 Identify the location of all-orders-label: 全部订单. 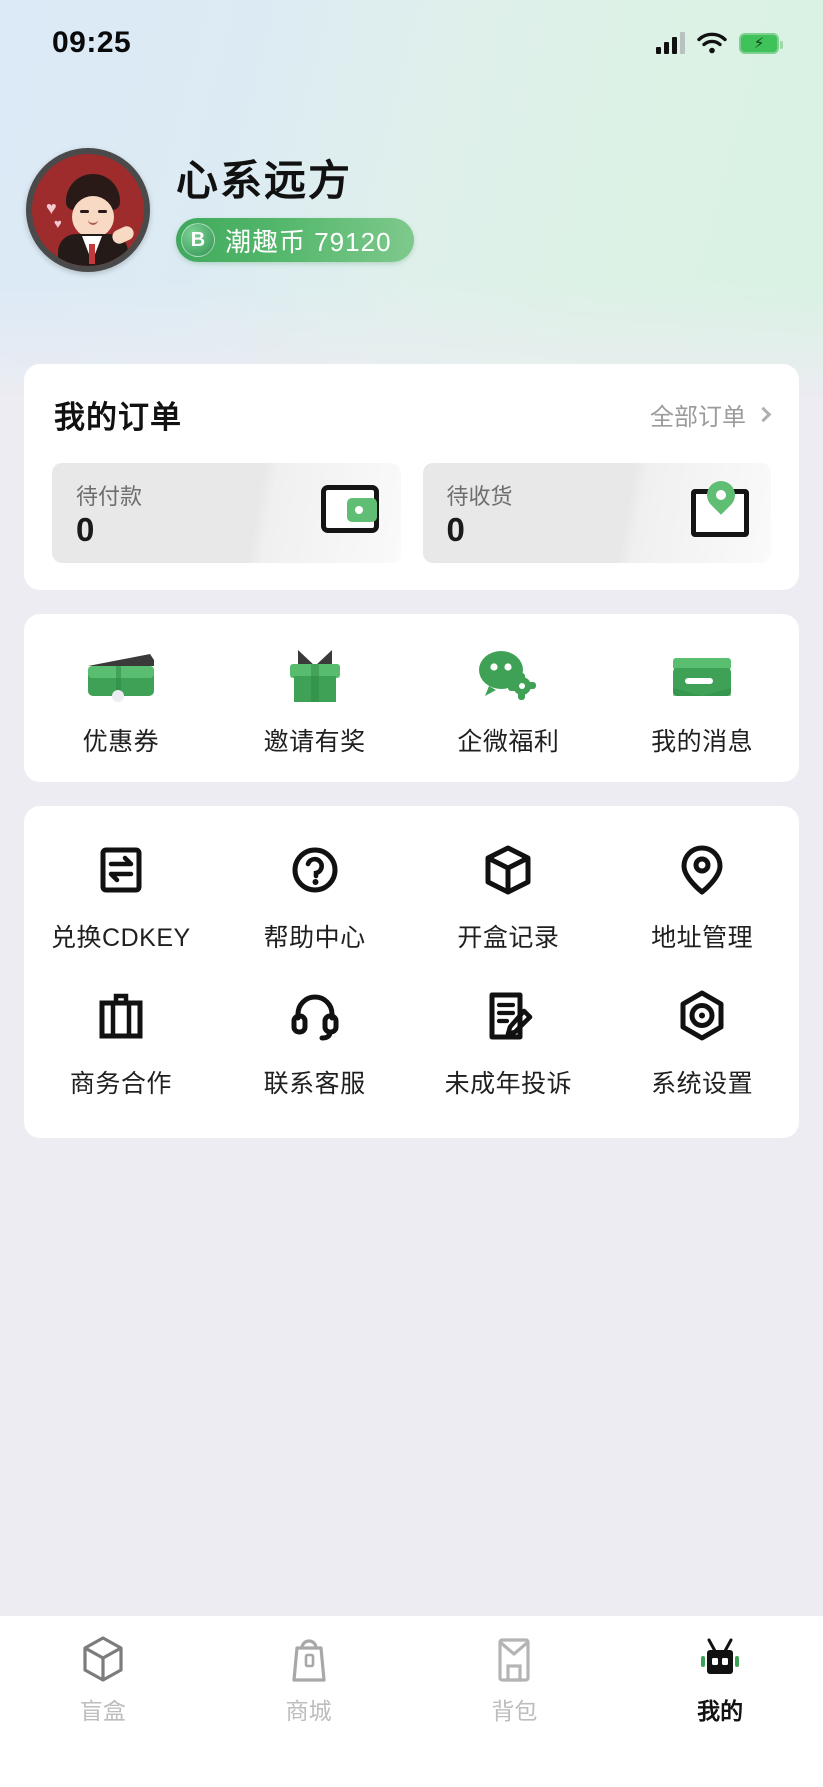
(698, 417).